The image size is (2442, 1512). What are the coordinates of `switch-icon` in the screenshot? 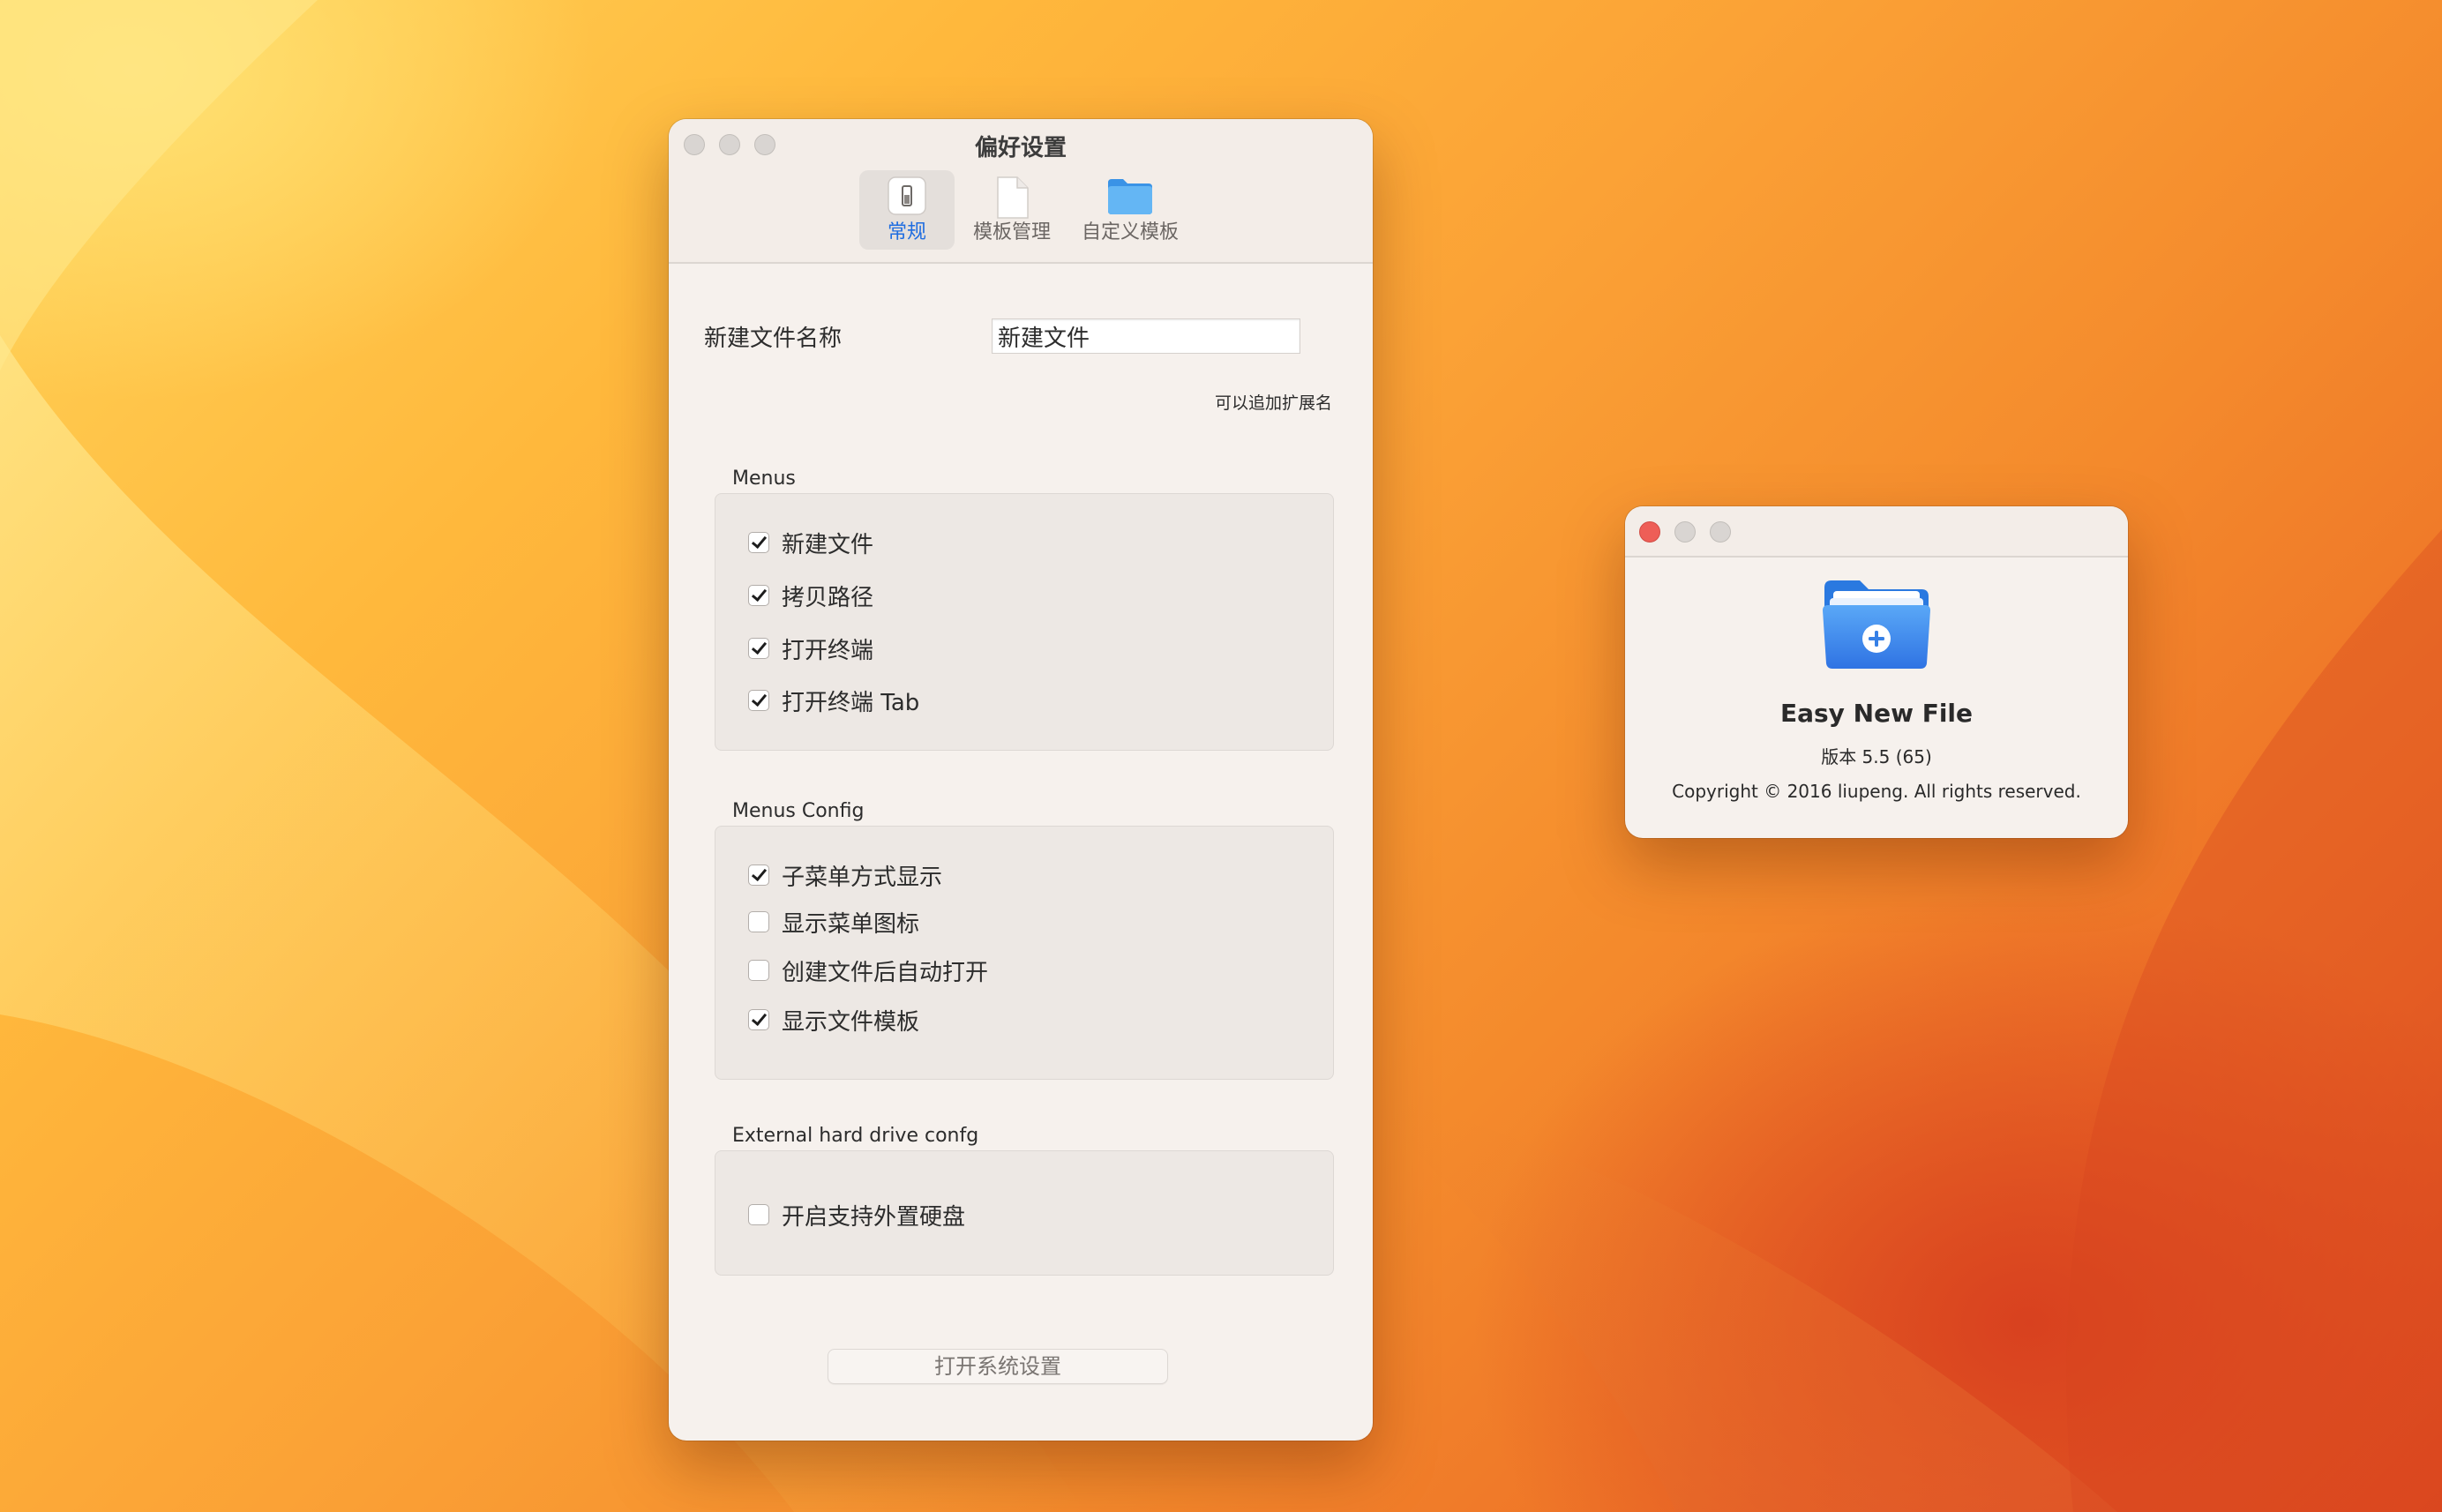 It's located at (907, 195).